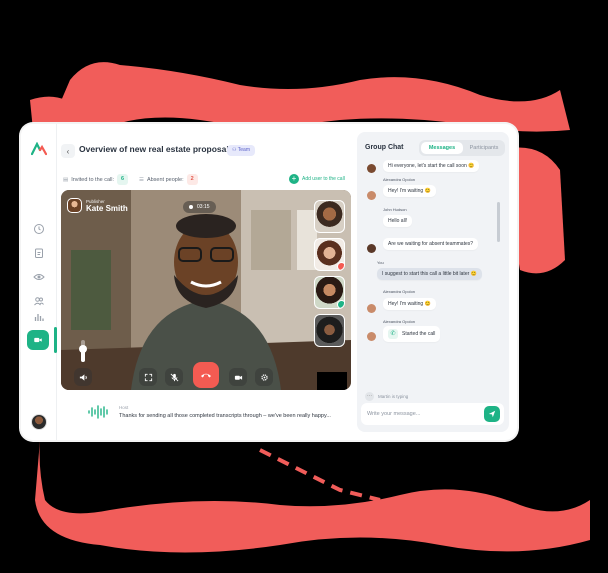 The width and height of the screenshot is (608, 573). What do you see at coordinates (191, 207) in the screenshot?
I see `record-dot-icon` at bounding box center [191, 207].